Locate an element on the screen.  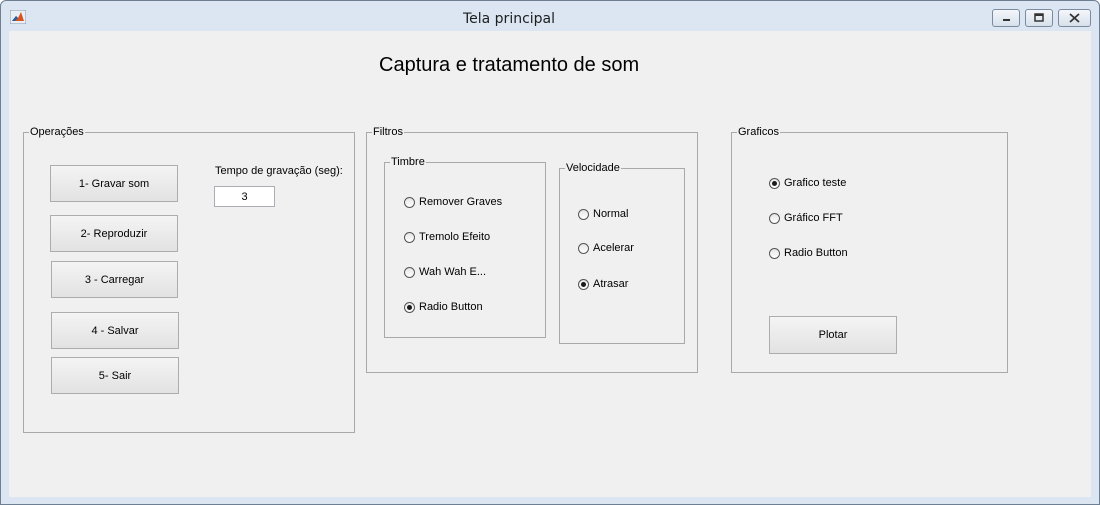
minimize-button is located at coordinates (1006, 18).